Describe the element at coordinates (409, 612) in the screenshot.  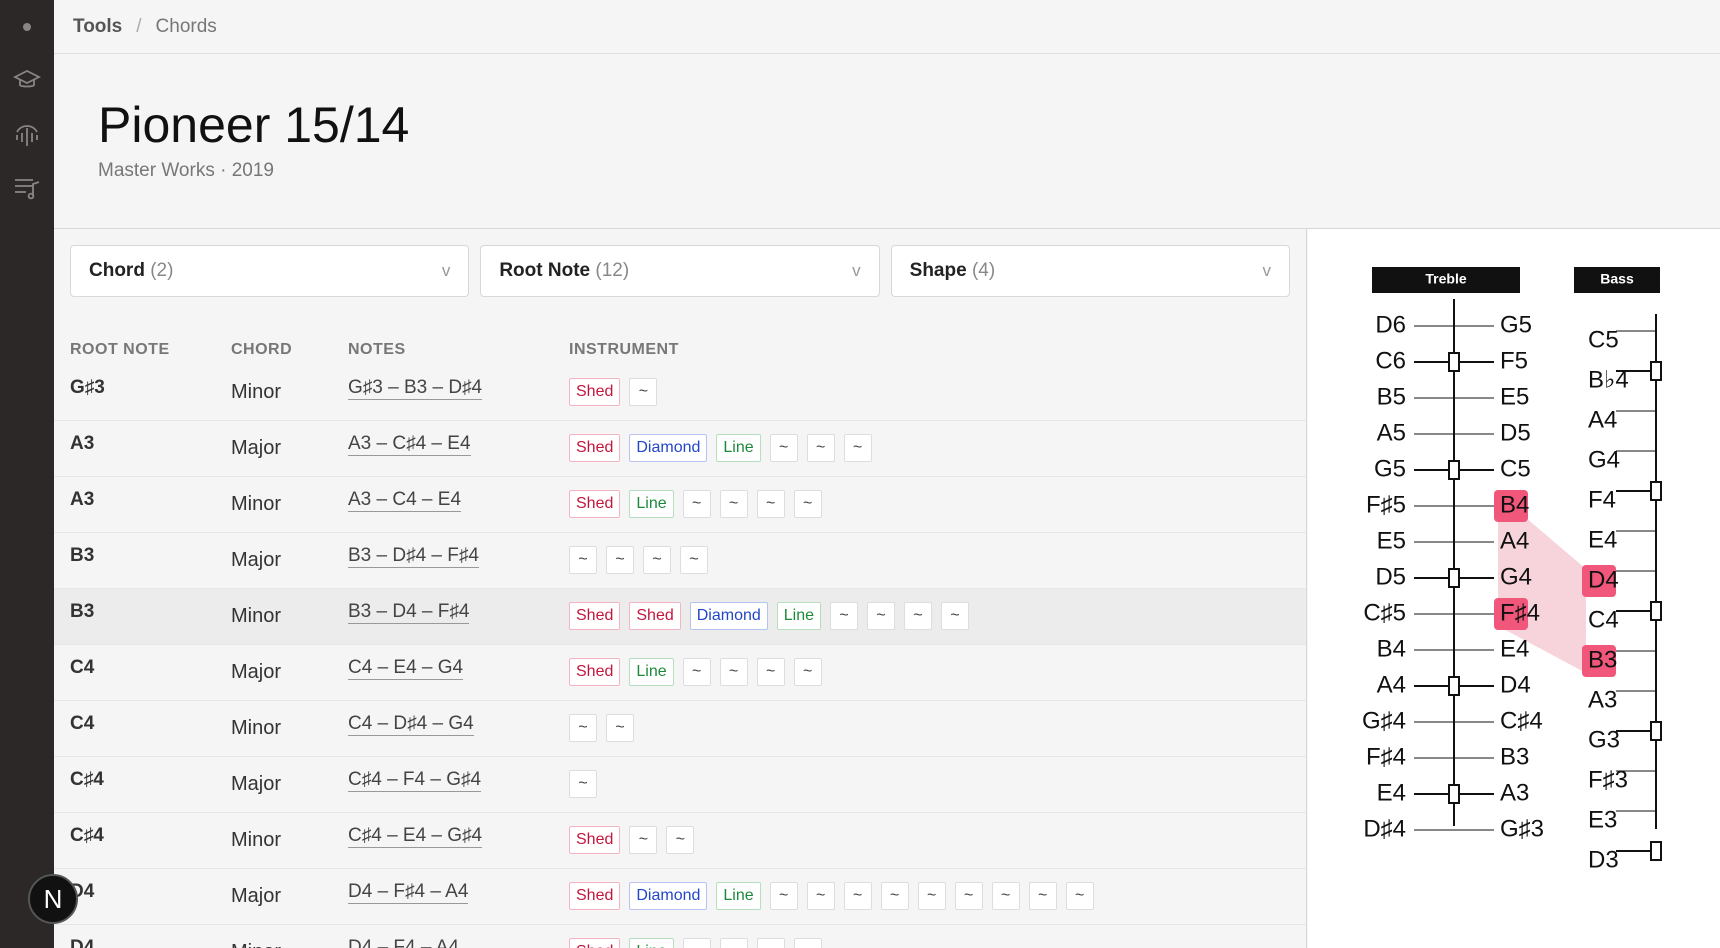
I see `cell-notes-link: B3 – D4 – F♯4` at that location.